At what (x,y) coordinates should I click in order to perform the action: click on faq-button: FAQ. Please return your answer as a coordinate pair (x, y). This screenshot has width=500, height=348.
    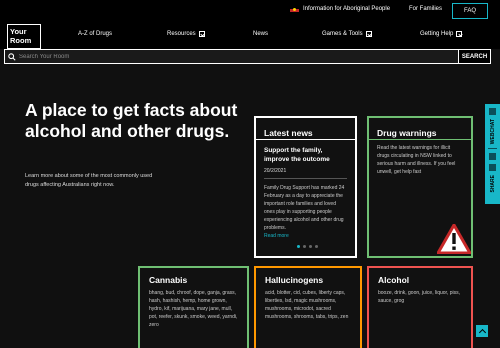
    Looking at the image, I should click on (470, 11).